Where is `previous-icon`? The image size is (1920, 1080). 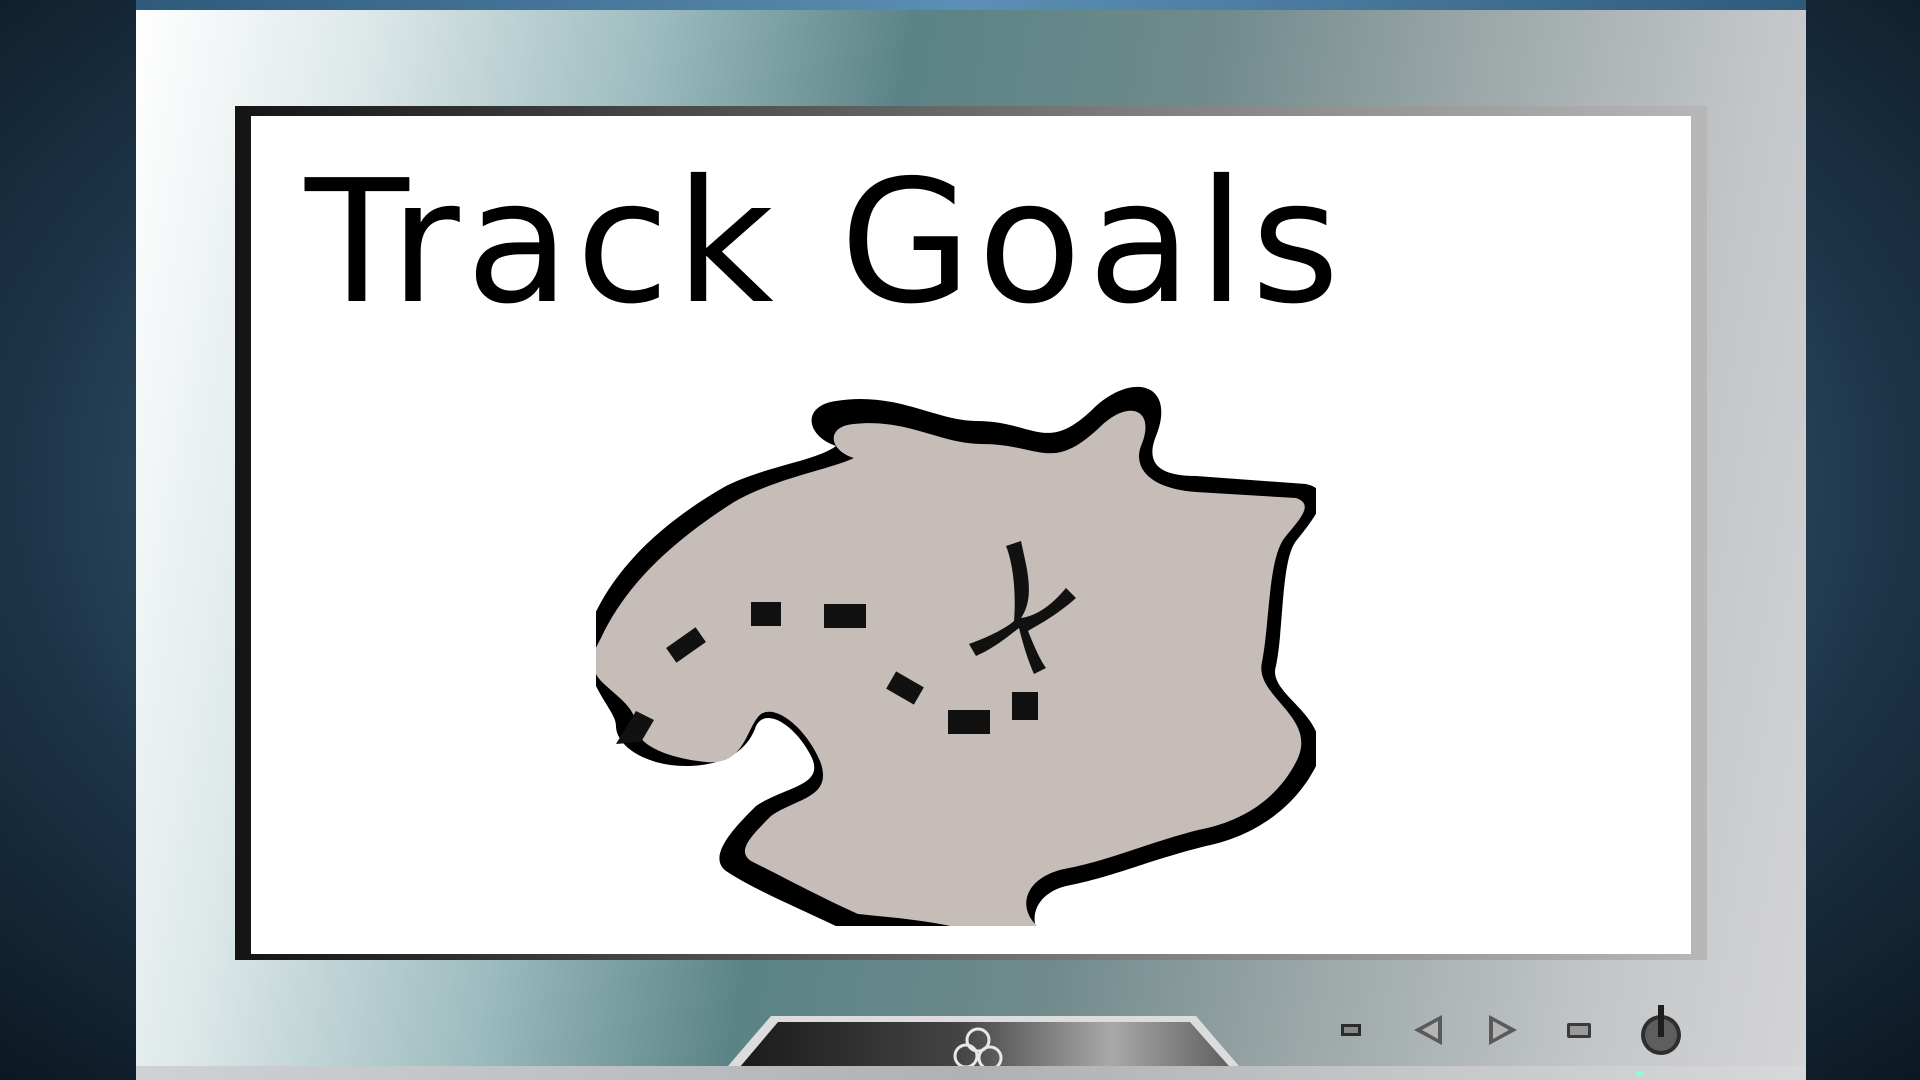 previous-icon is located at coordinates (1428, 1030).